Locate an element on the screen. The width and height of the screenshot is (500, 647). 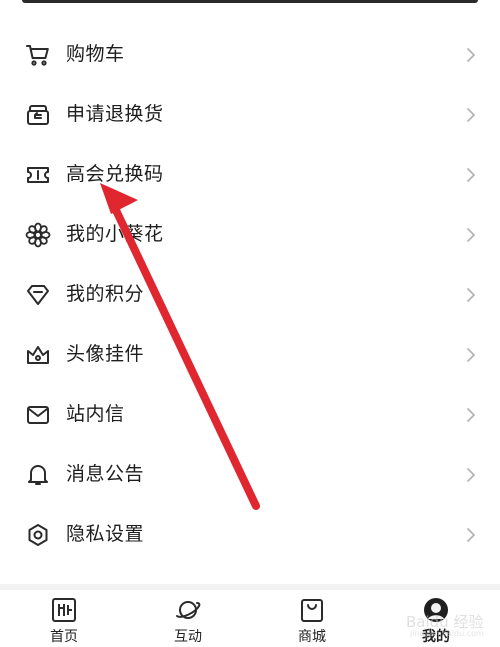
ticket-icon is located at coordinates (38, 175).